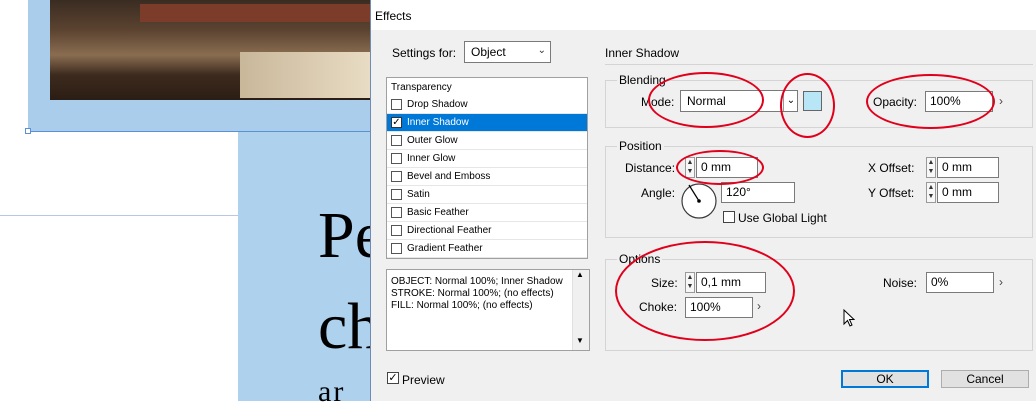 The width and height of the screenshot is (1036, 408). Describe the element at coordinates (807, 105) in the screenshot. I see `annotation-circle-swatch` at that location.